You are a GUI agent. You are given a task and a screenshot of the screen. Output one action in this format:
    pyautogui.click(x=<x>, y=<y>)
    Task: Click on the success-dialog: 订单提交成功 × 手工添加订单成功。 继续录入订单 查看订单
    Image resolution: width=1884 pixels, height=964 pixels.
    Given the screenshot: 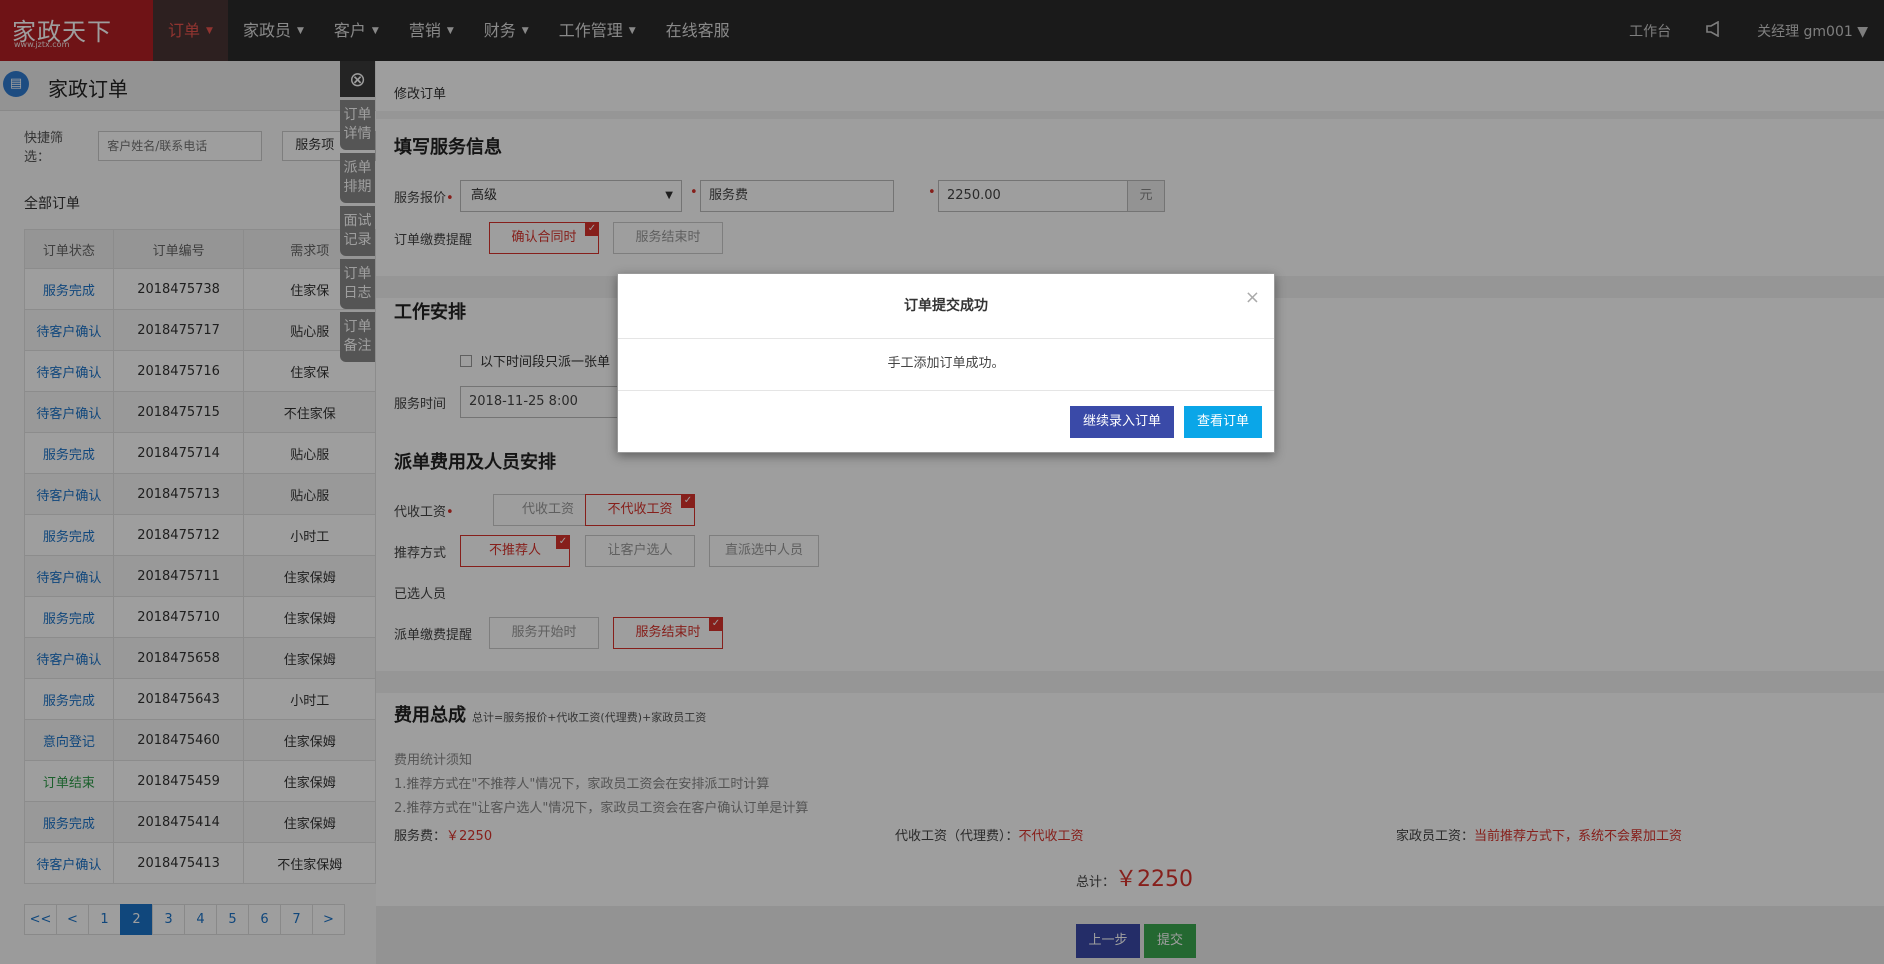 What is the action you would take?
    pyautogui.click(x=946, y=363)
    